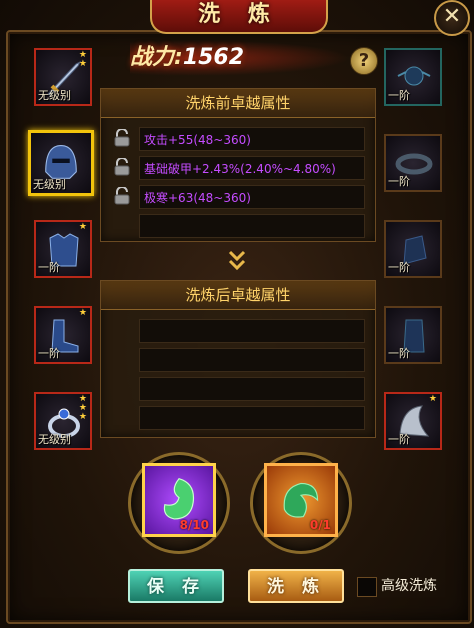  I want to click on chevron-down-icon, so click(237, 260).